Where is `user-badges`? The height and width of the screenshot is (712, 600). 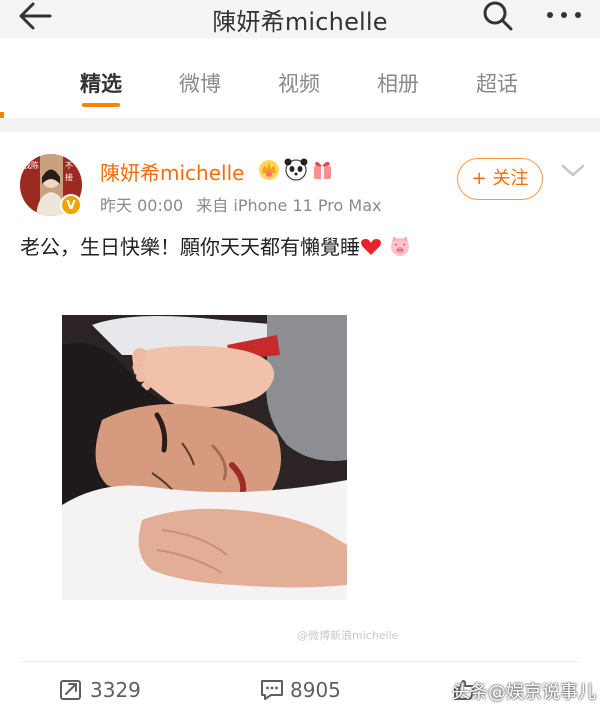 user-badges is located at coordinates (298, 170).